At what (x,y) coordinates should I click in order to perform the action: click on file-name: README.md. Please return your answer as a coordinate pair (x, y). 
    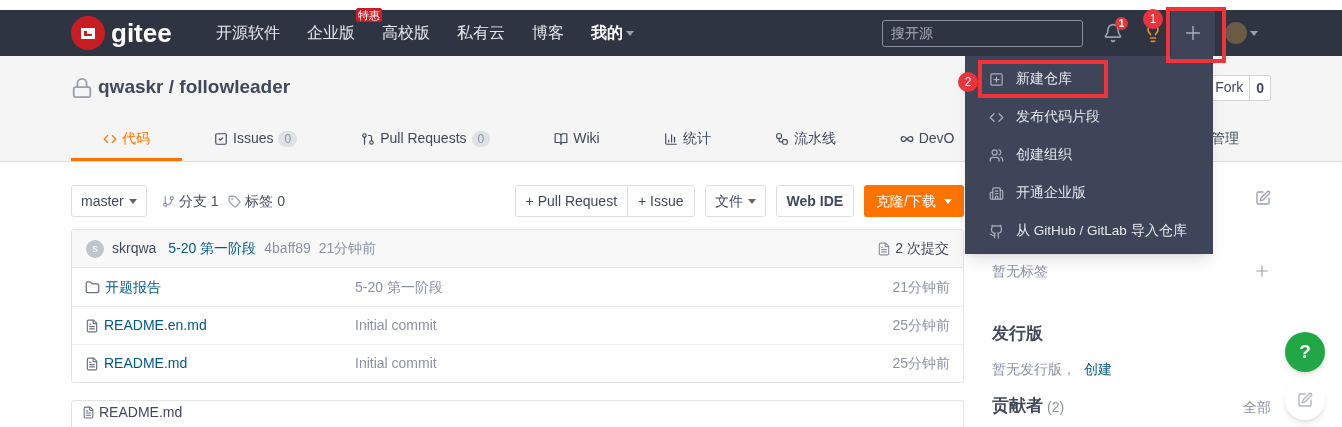
    Looking at the image, I should click on (146, 363).